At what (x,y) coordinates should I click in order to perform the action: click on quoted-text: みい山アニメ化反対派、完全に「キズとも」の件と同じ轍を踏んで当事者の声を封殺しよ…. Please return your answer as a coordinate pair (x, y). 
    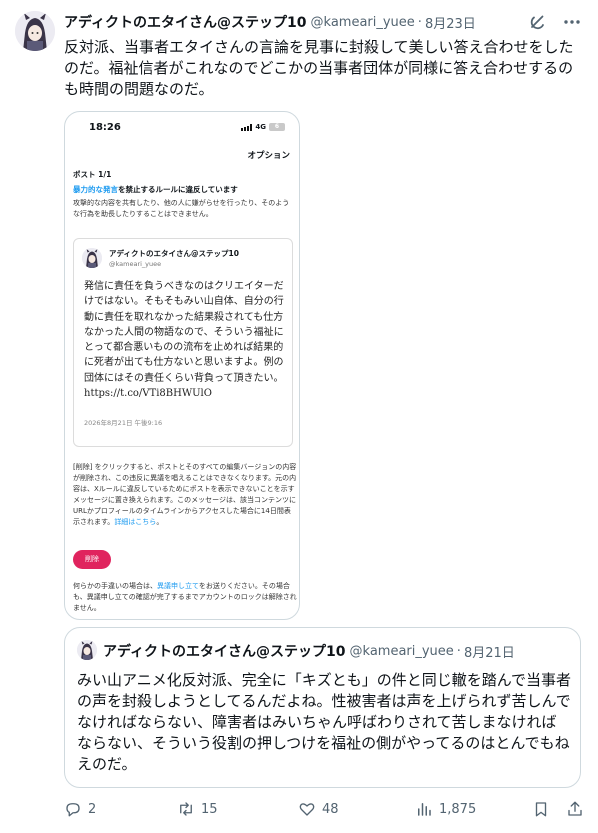
    Looking at the image, I should click on (324, 722).